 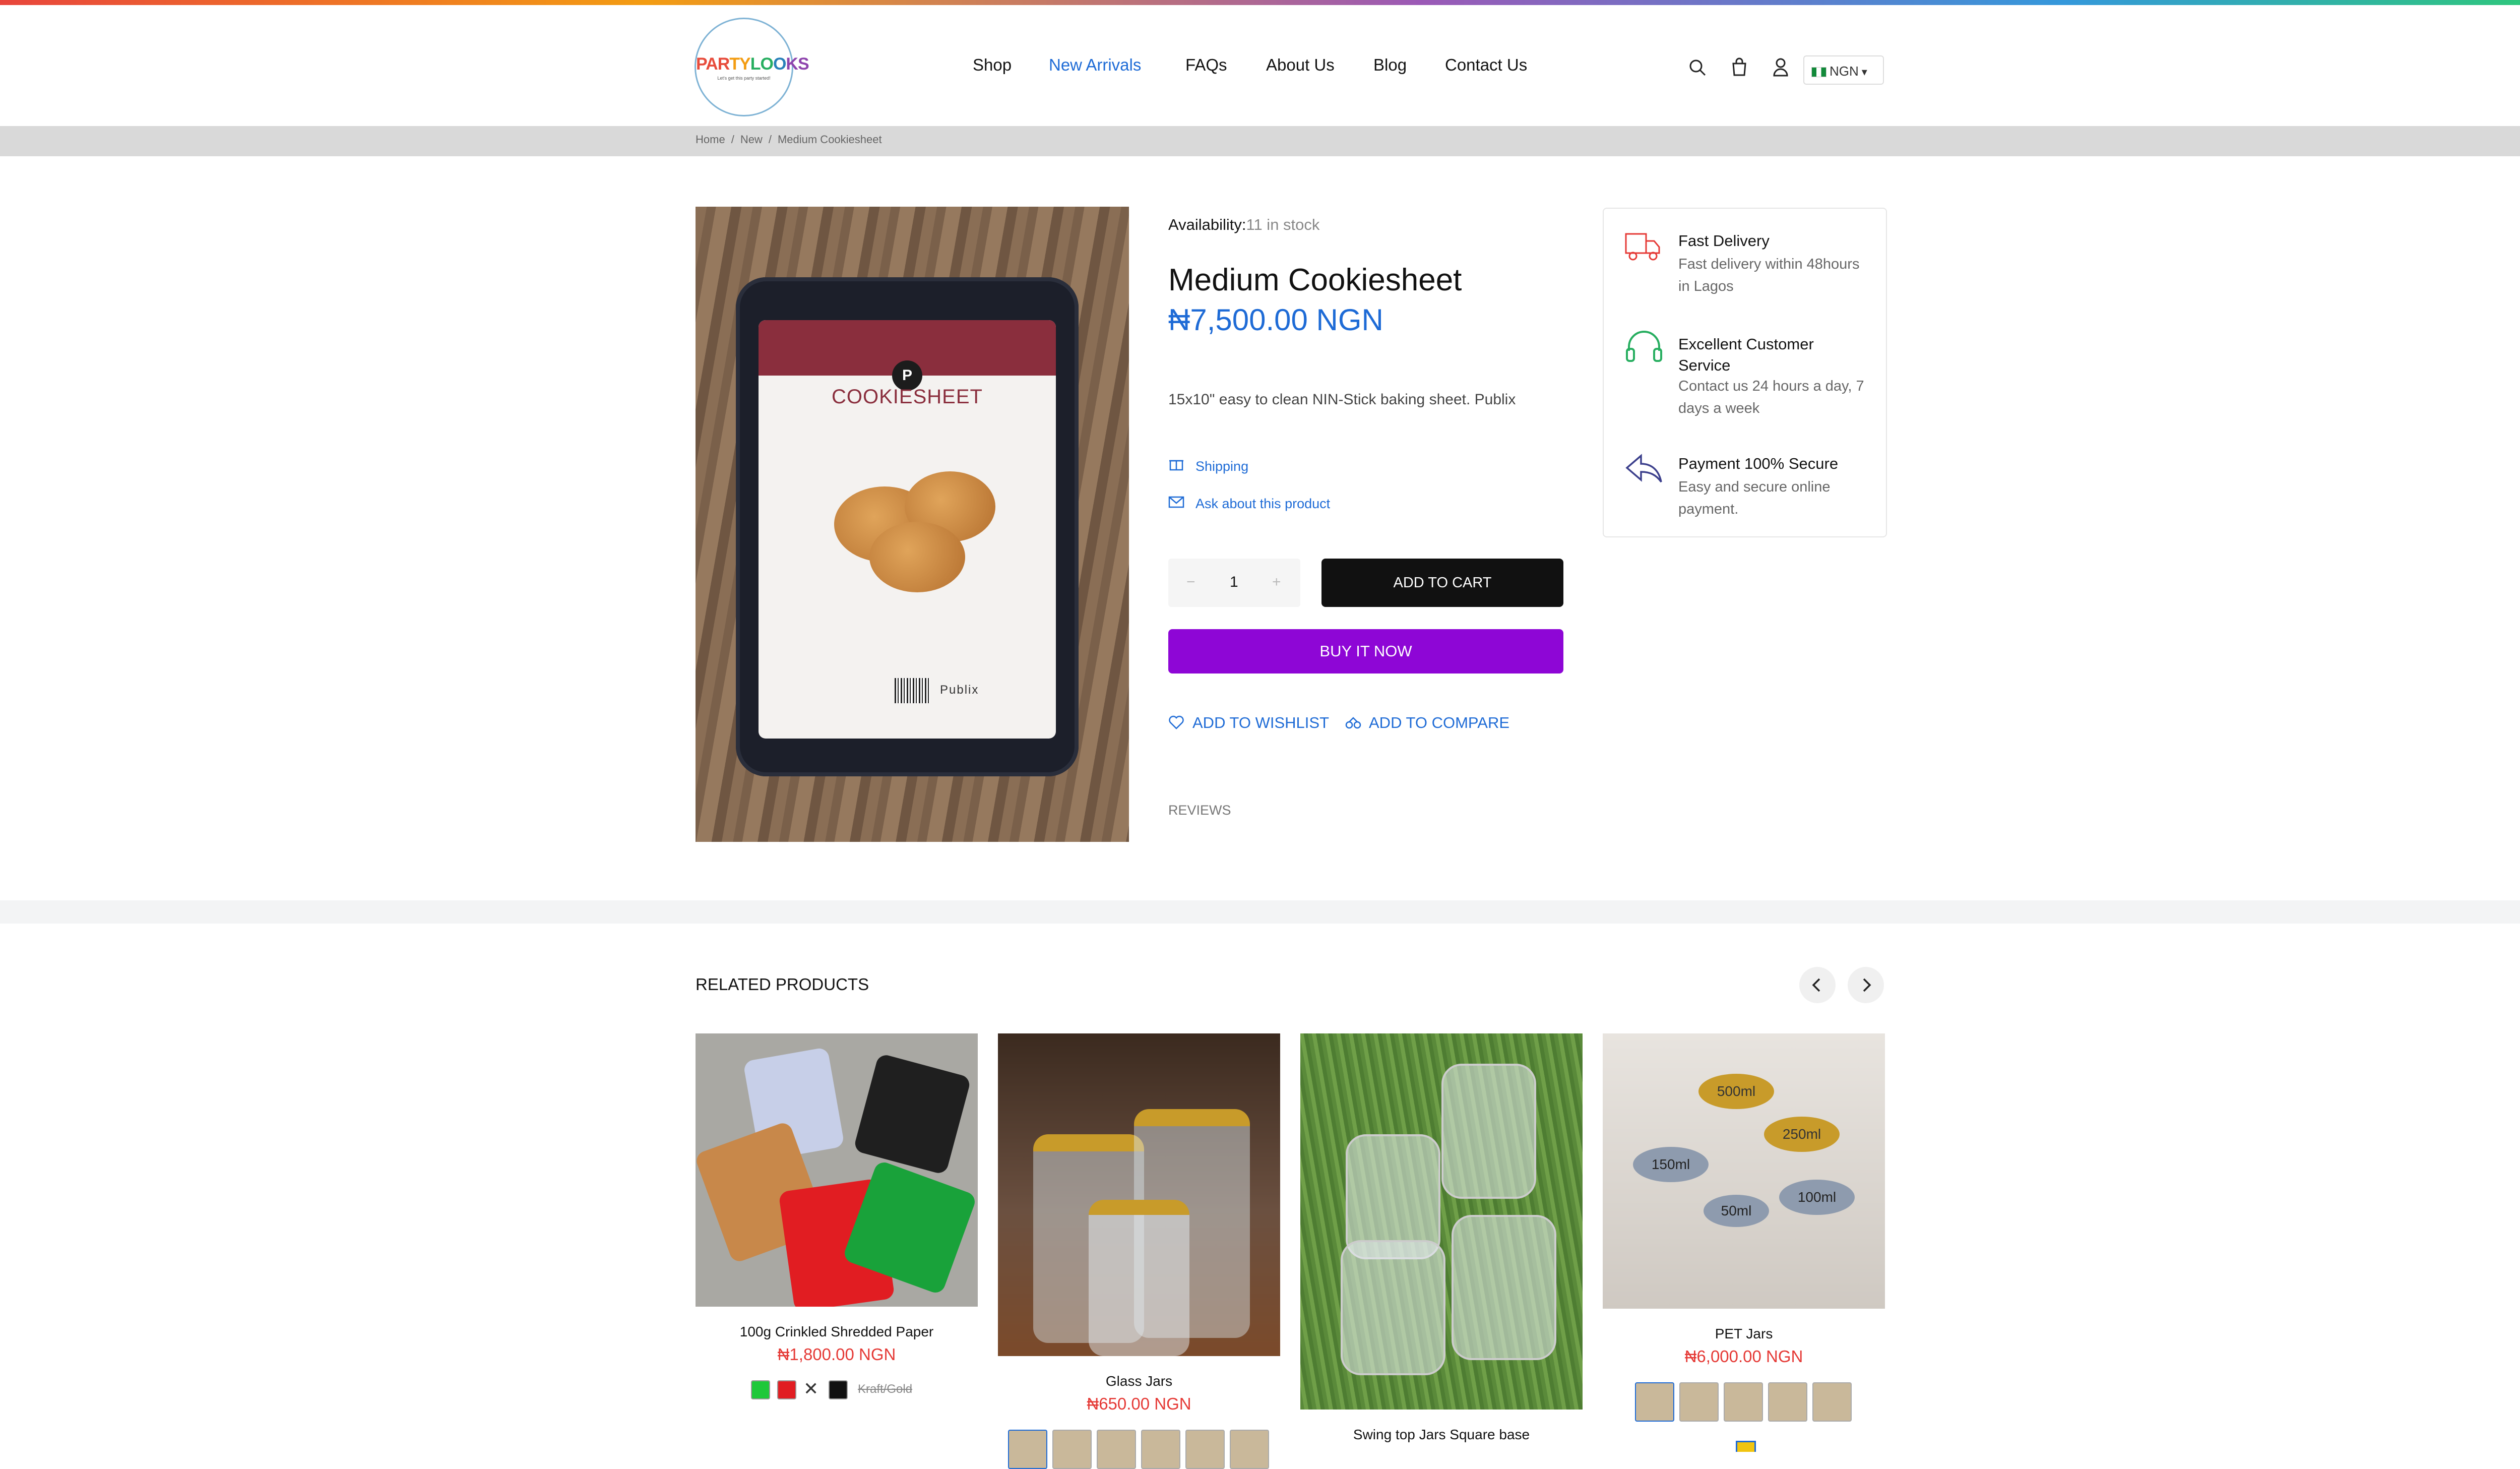 What do you see at coordinates (1221, 466) in the screenshot?
I see `shipping-link: Shipping` at bounding box center [1221, 466].